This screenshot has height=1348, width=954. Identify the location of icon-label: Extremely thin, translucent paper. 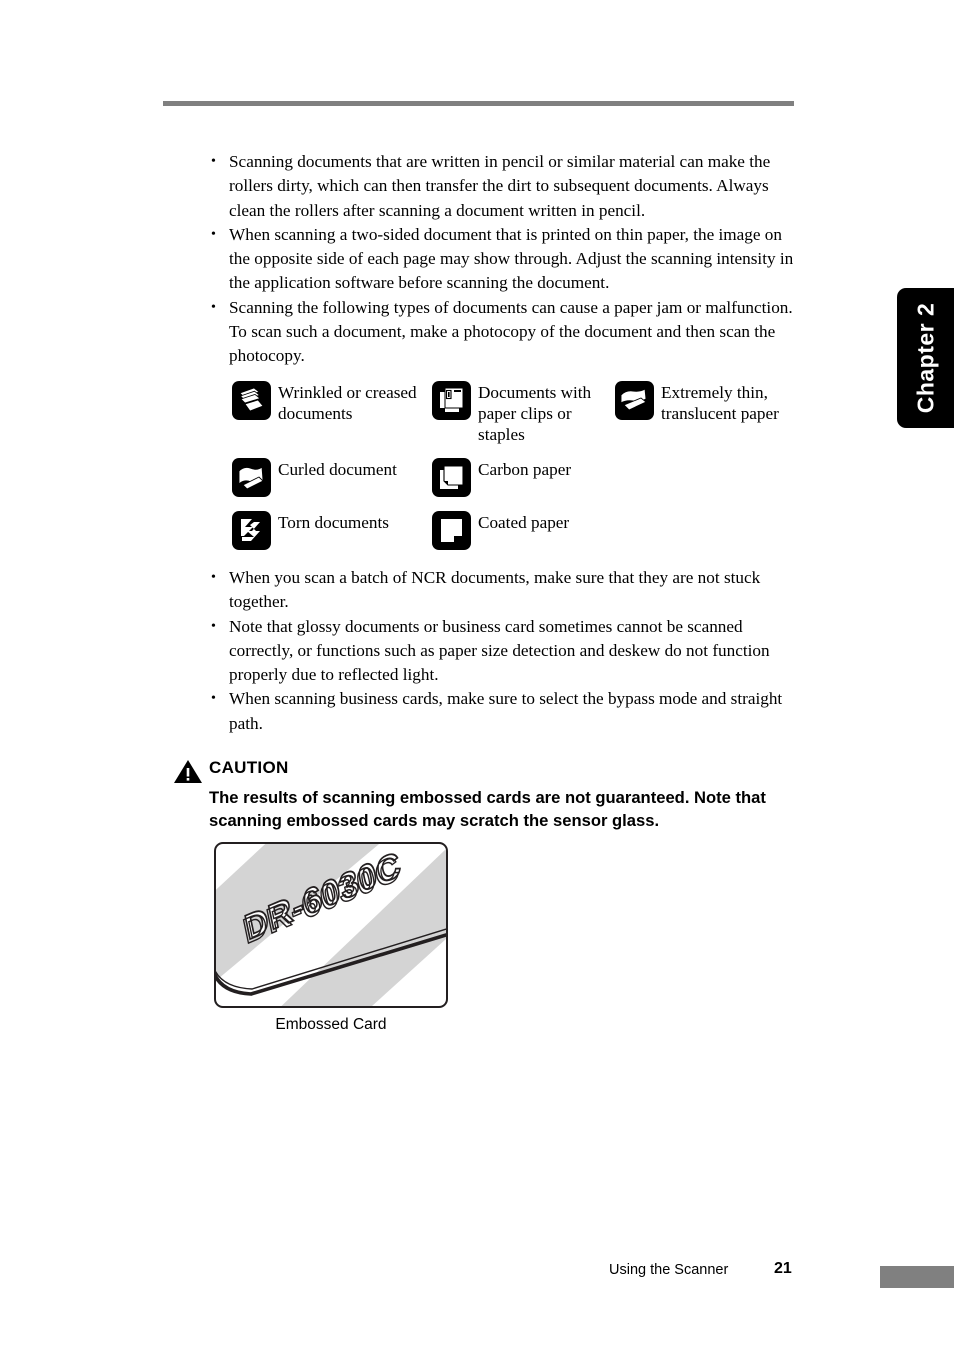
(720, 403).